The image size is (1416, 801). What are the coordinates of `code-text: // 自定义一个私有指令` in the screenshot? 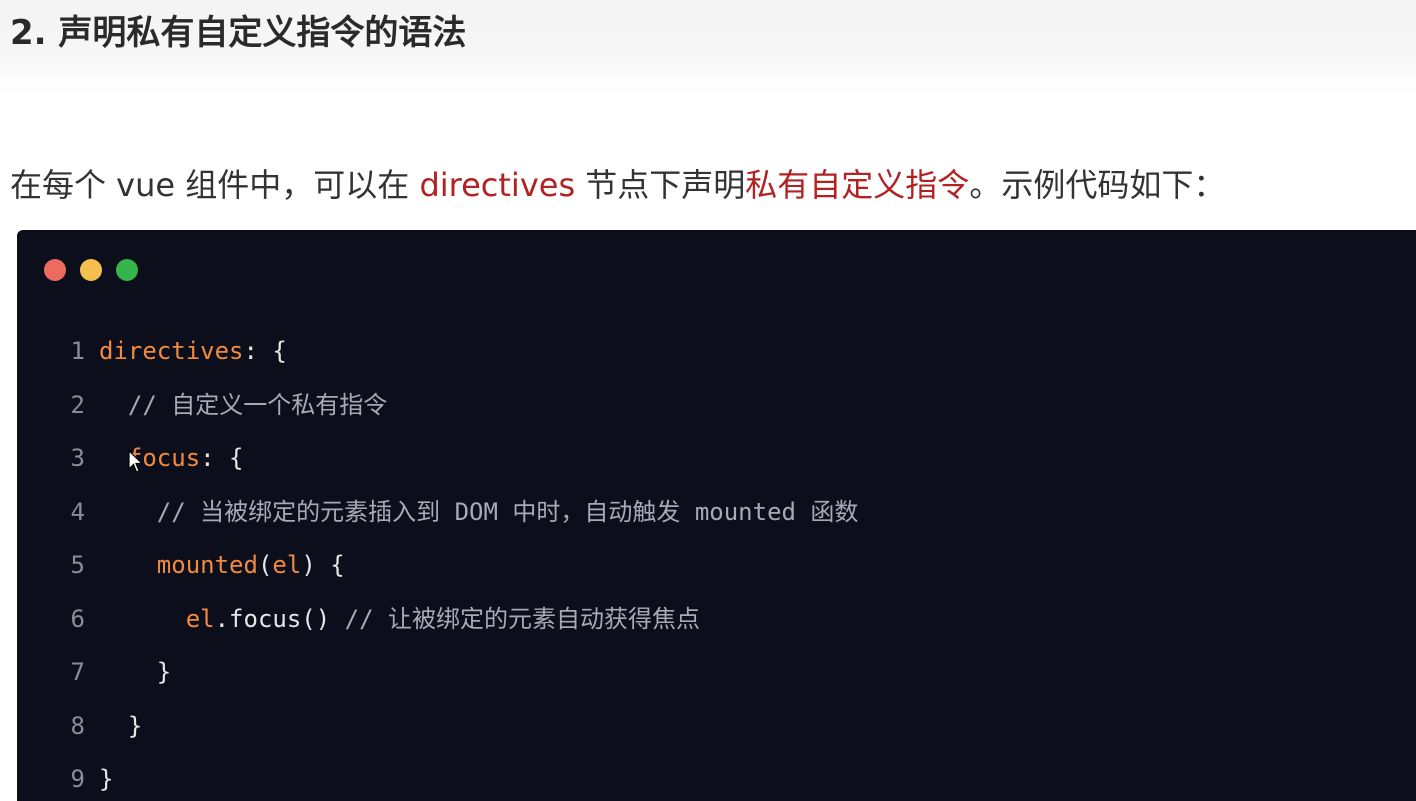 It's located at (243, 406).